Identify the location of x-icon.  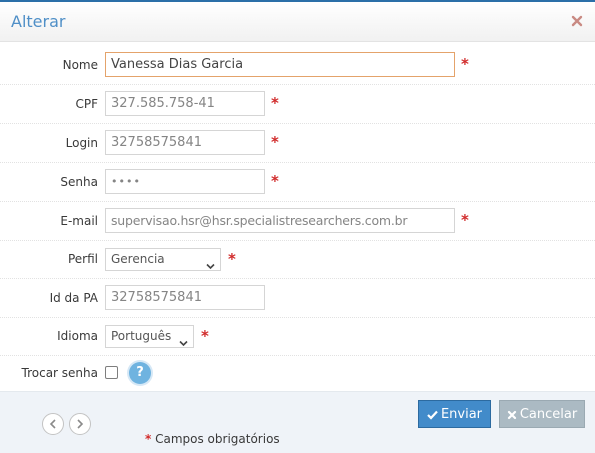
(511, 415).